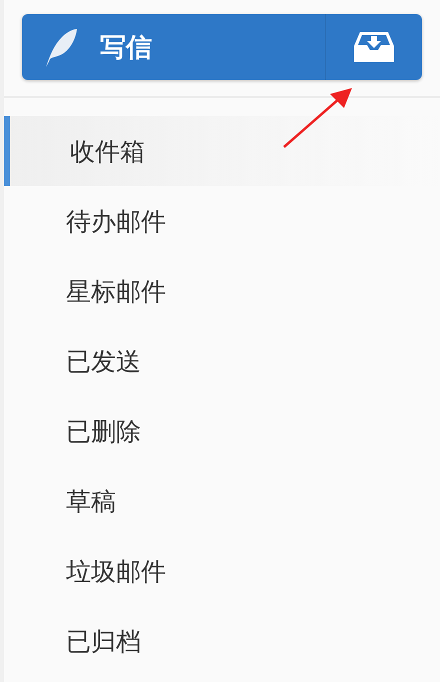 This screenshot has height=682, width=440. What do you see at coordinates (374, 47) in the screenshot?
I see `inbox-tray-icon` at bounding box center [374, 47].